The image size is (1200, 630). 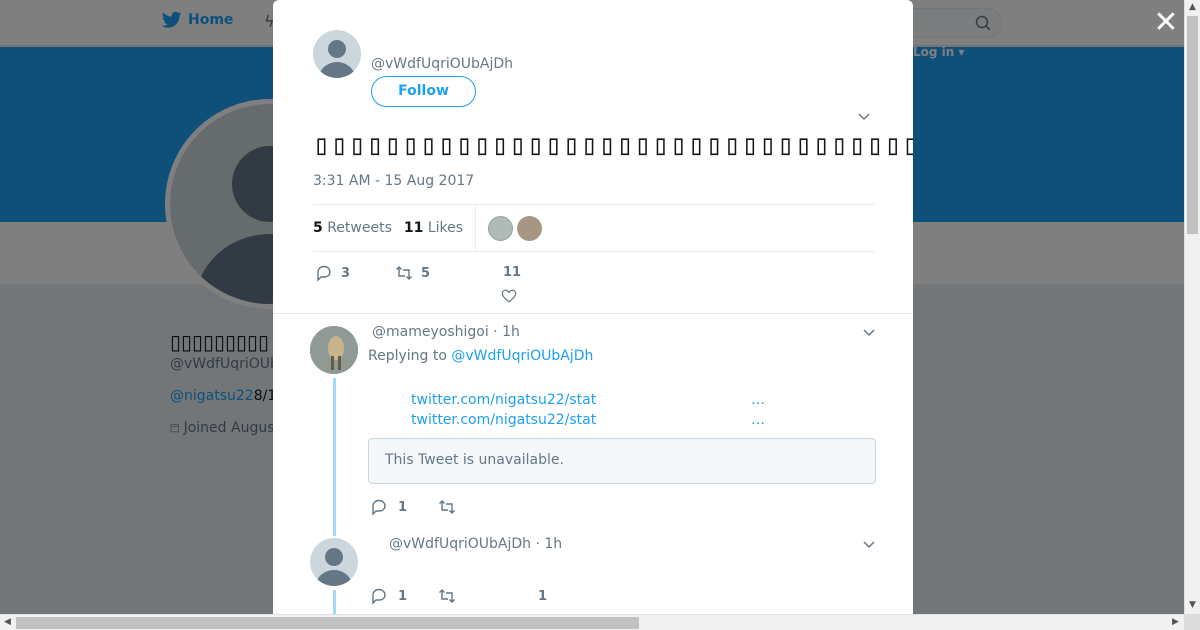 What do you see at coordinates (413, 507) in the screenshot?
I see `reply-actions: 1` at bounding box center [413, 507].